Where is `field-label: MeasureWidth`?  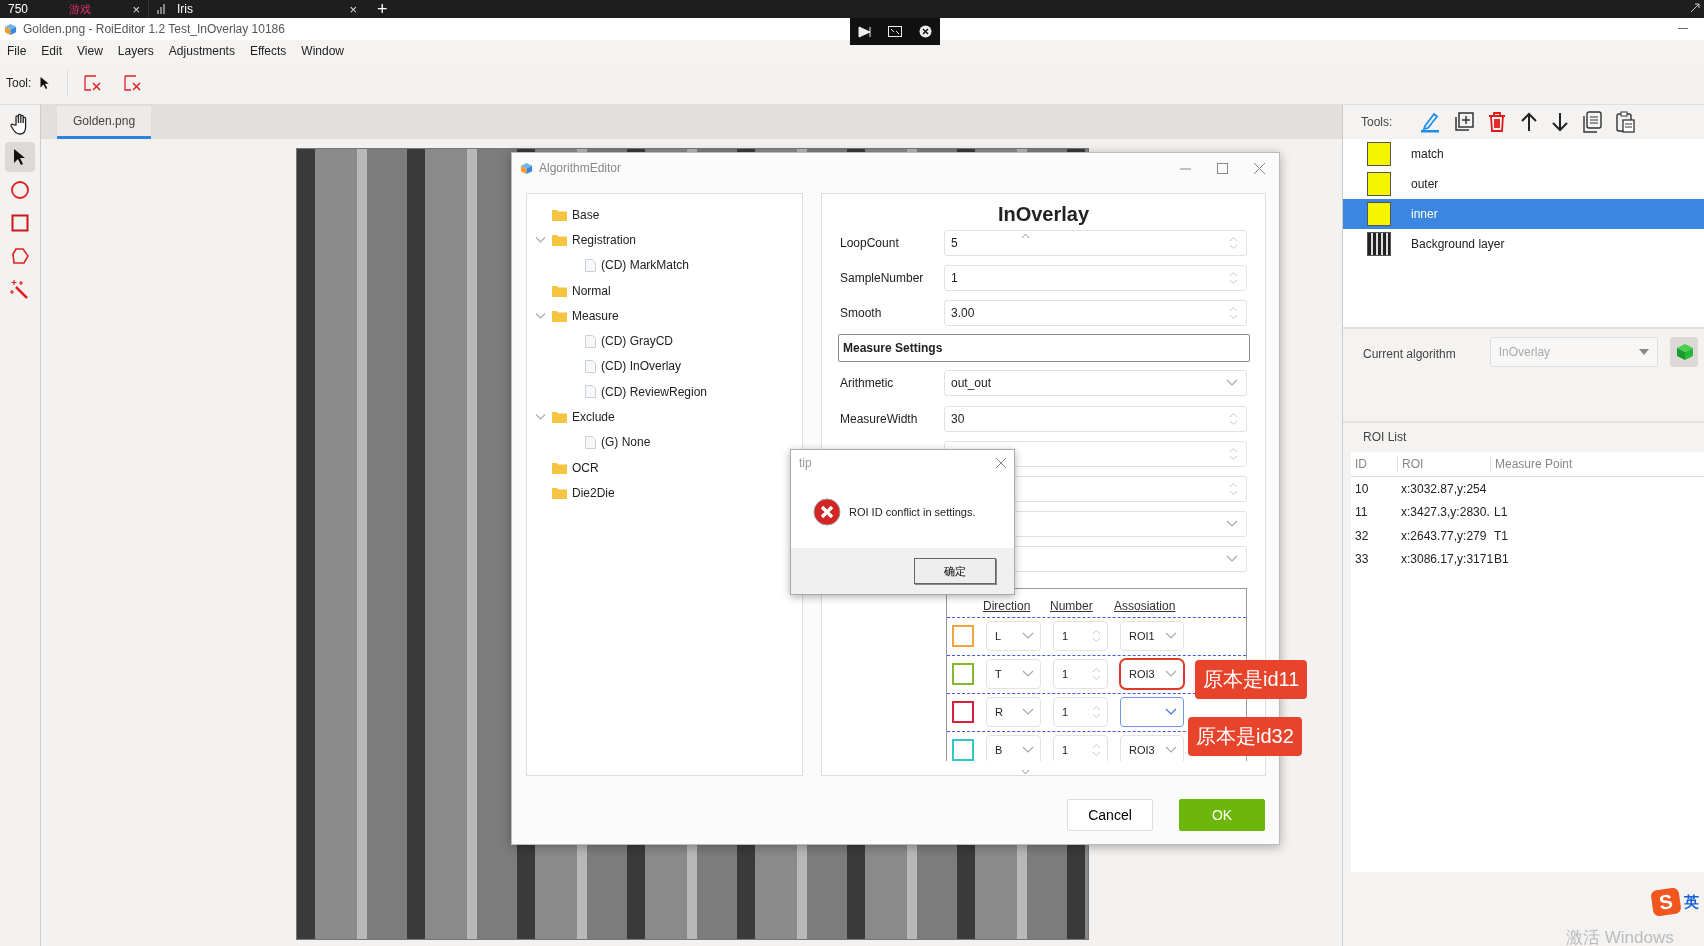 field-label: MeasureWidth is located at coordinates (879, 418).